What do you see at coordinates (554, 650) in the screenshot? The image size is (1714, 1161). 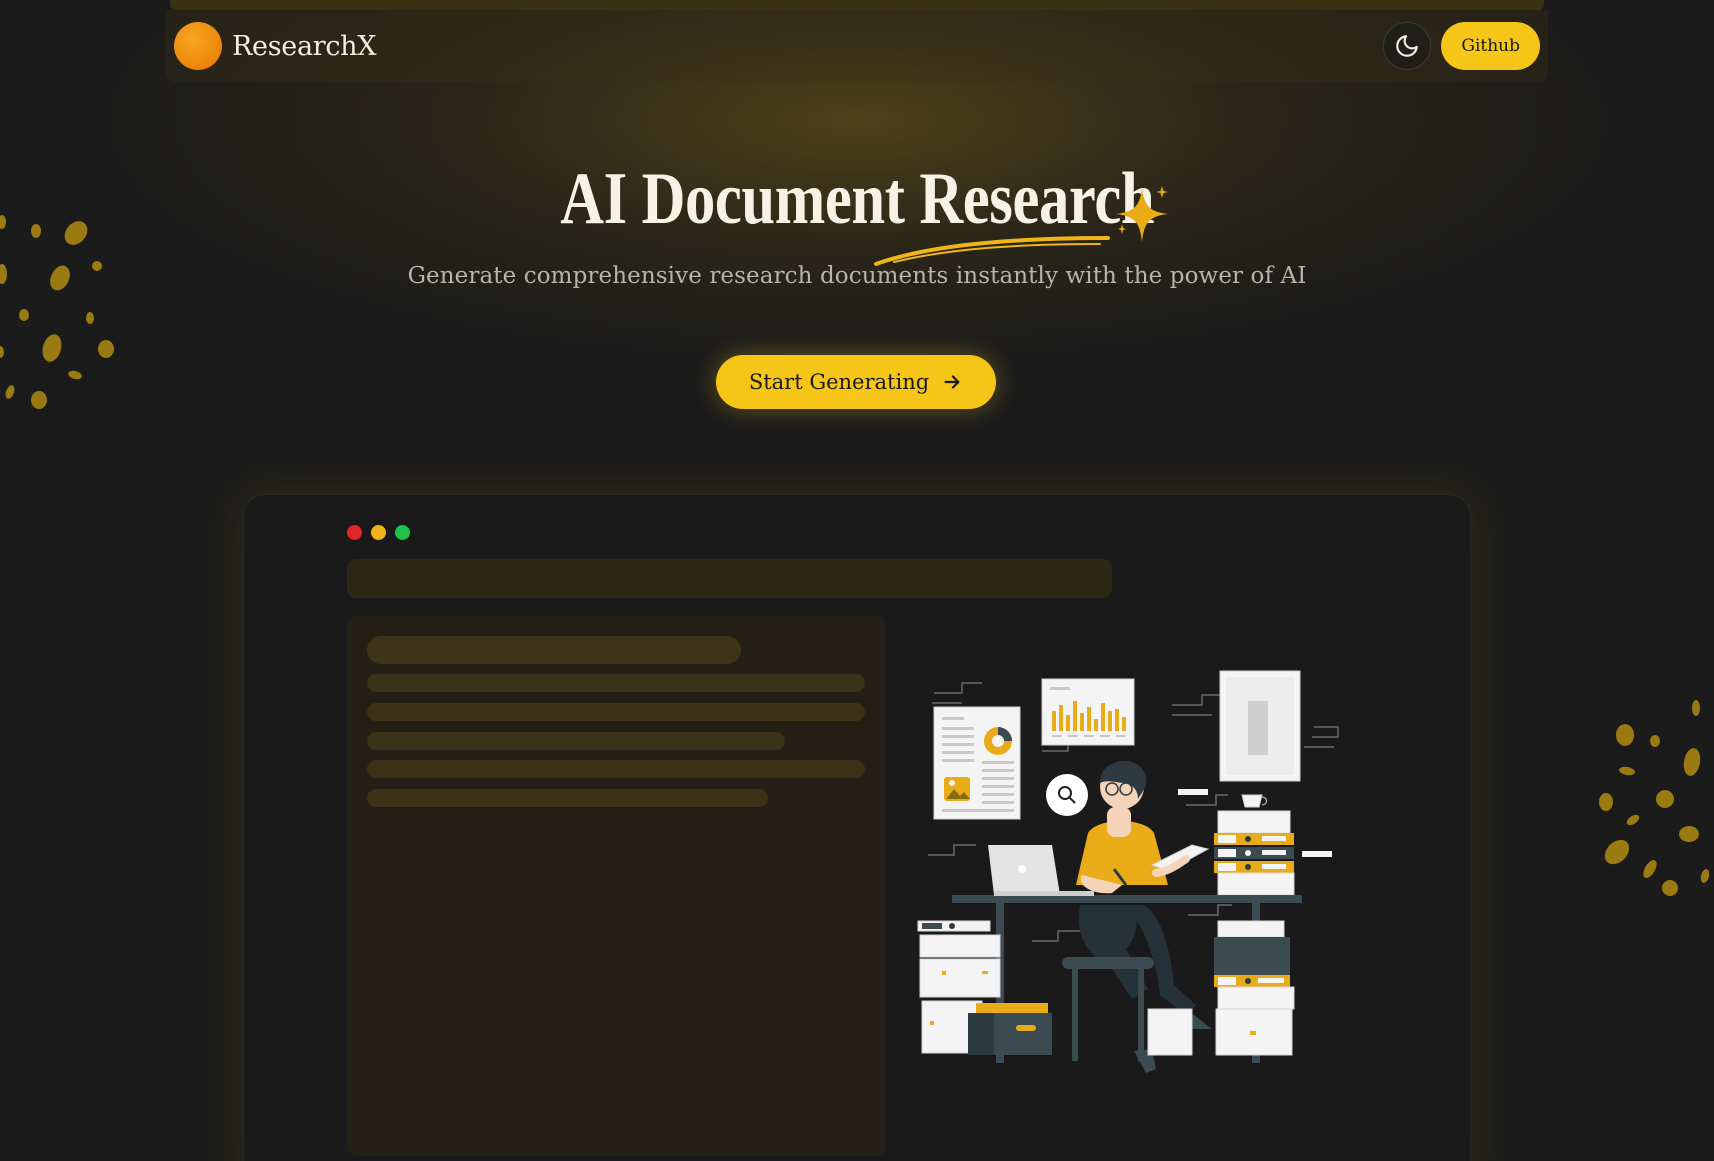 I see `skeleton-heading` at bounding box center [554, 650].